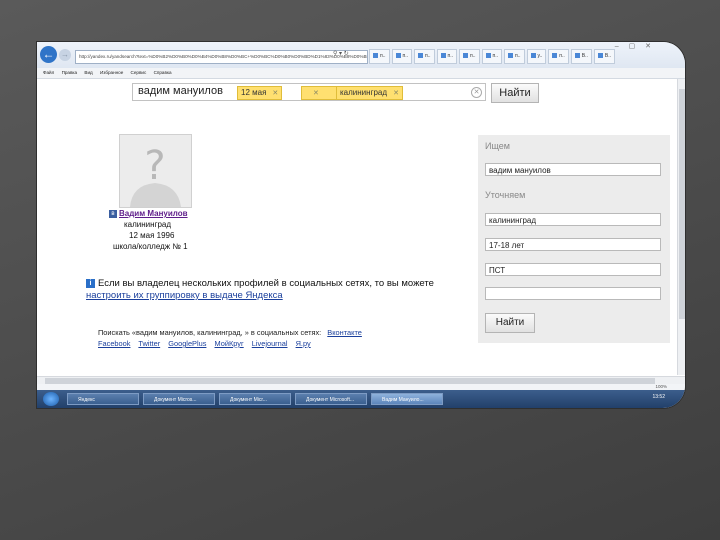 The height and width of the screenshot is (540, 720). I want to click on network-link-googleplus: GooglePlus, so click(187, 343).